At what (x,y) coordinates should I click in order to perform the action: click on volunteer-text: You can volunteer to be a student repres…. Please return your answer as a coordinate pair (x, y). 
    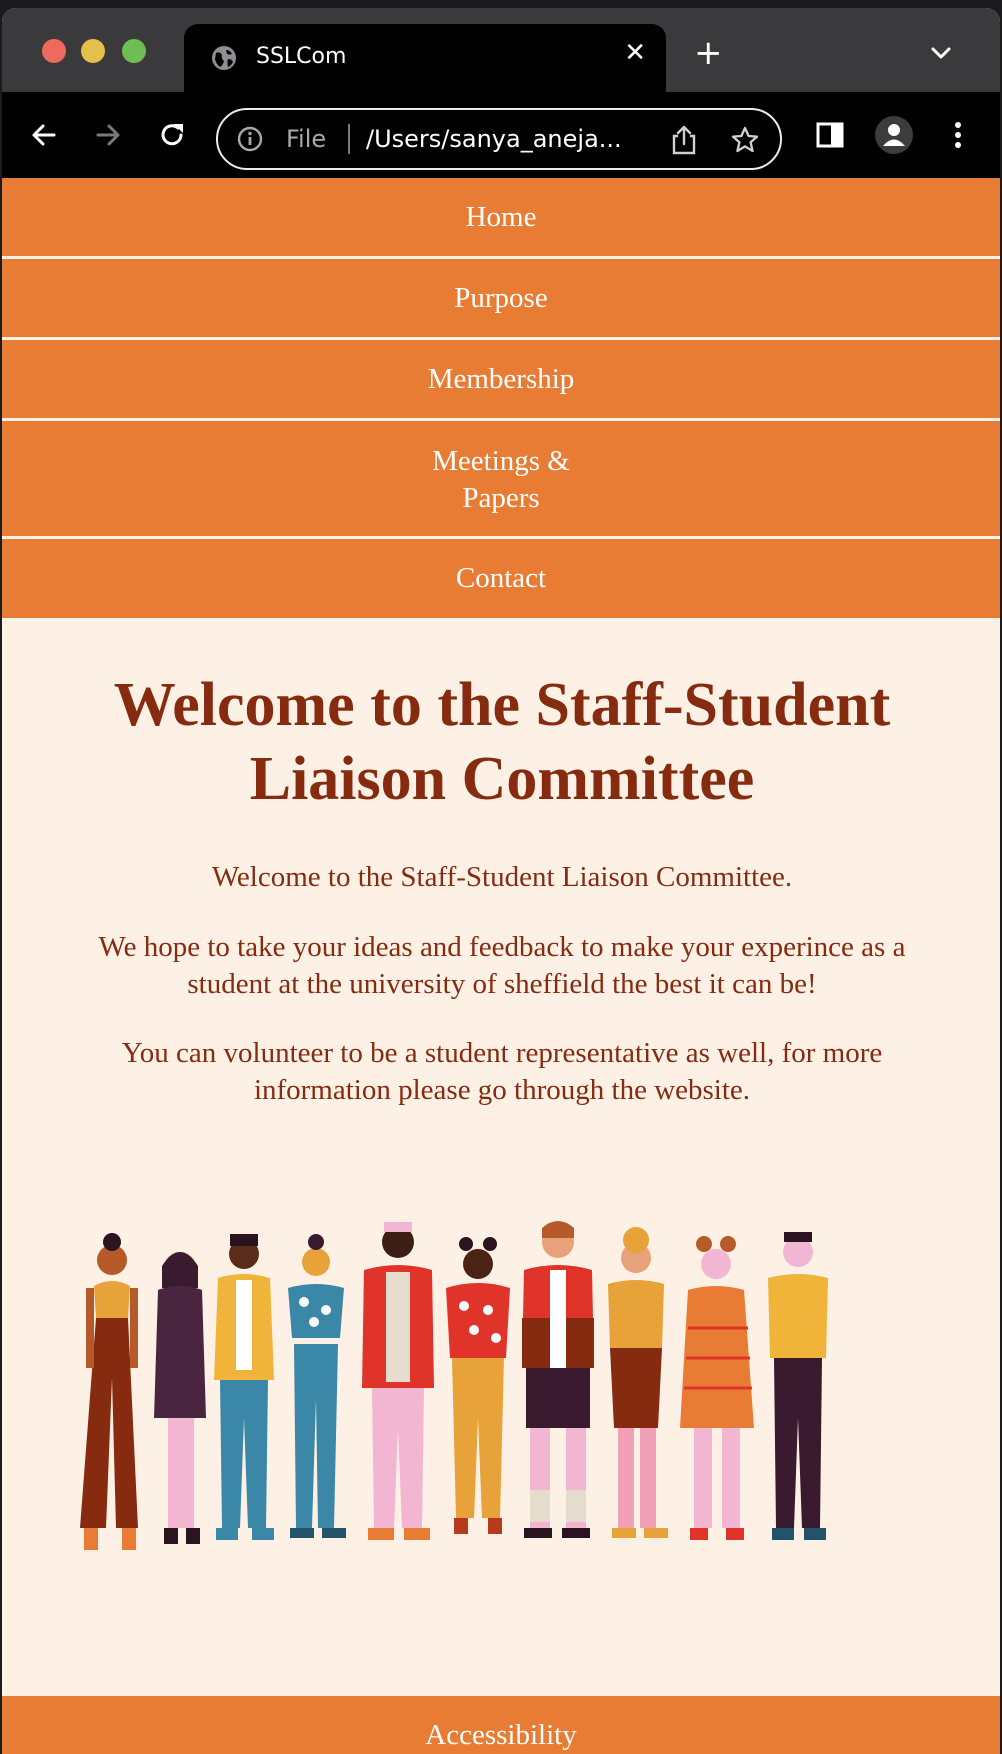
    Looking at the image, I should click on (502, 1072).